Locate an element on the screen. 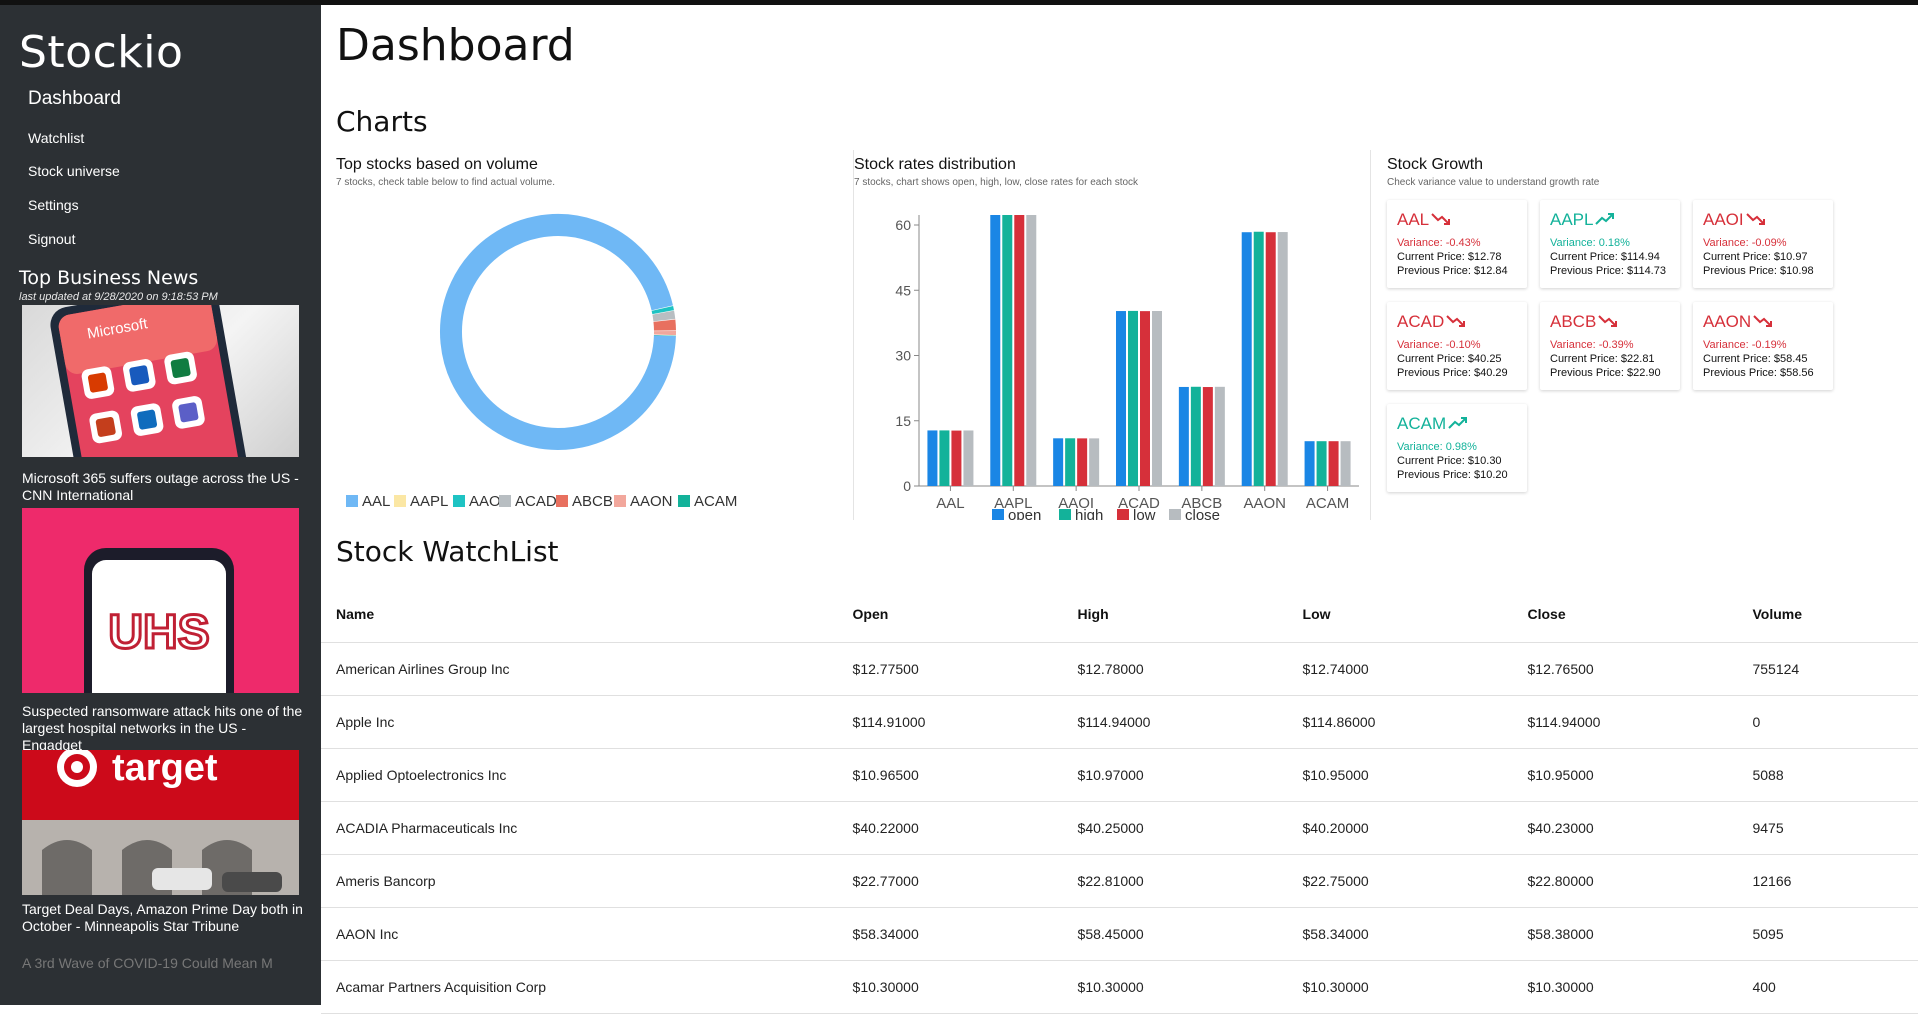 This screenshot has height=1014, width=1918. growth-symbol: AAL is located at coordinates (1424, 220).